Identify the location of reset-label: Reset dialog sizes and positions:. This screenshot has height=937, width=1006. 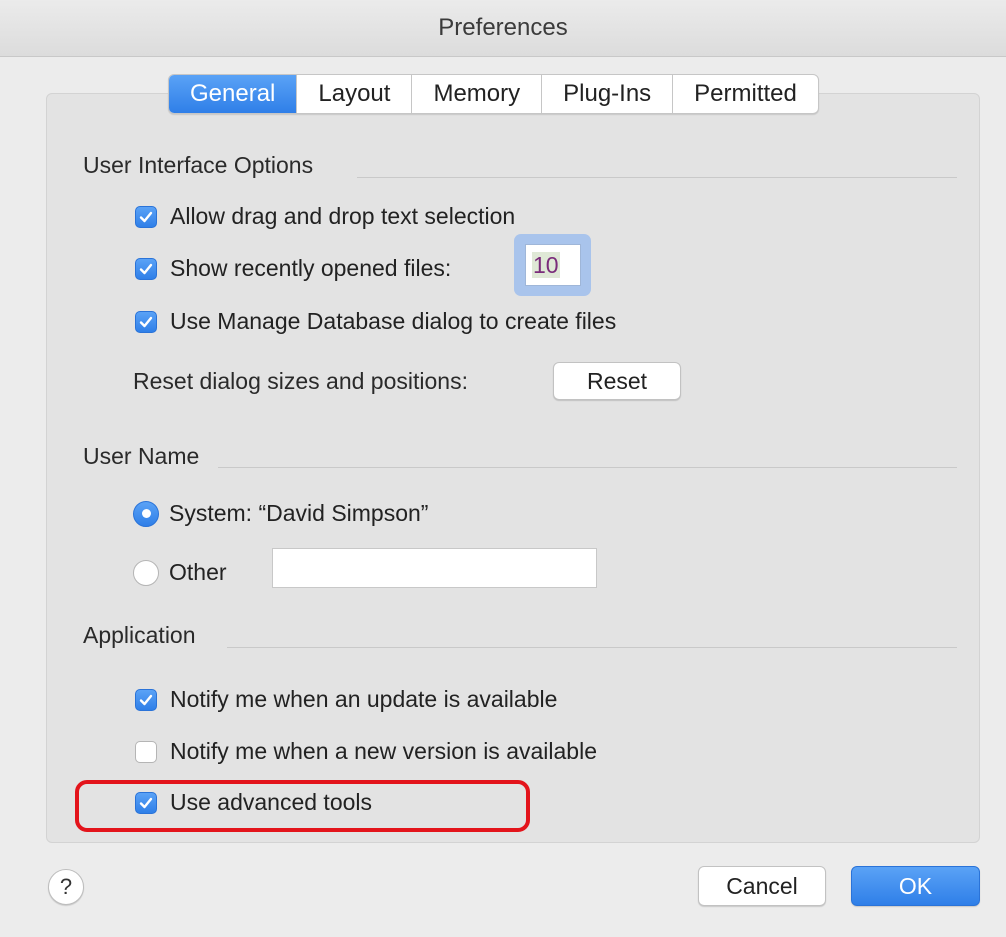
(300, 381).